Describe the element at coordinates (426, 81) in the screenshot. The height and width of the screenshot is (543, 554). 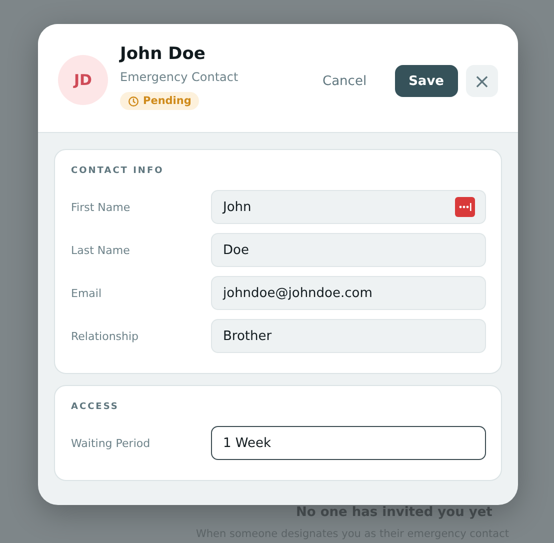
I see `save-button: Save` at that location.